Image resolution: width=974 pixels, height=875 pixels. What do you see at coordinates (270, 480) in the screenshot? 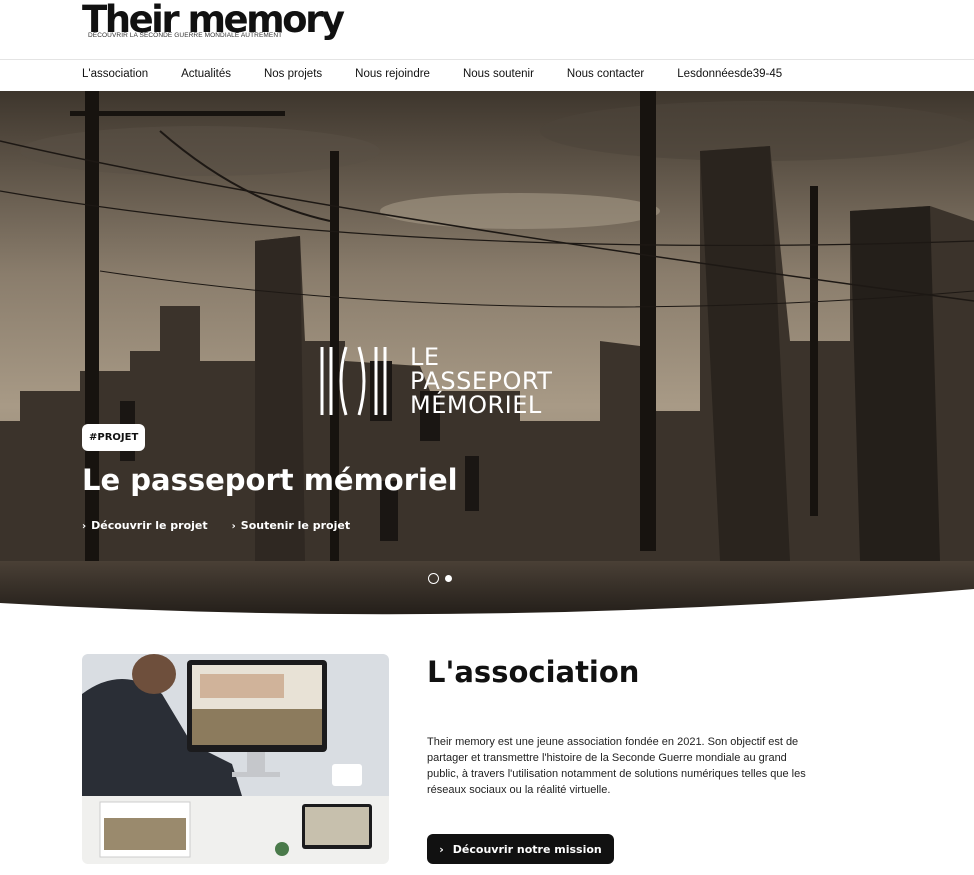
I see `hero-title: Le passeport mémoriel` at bounding box center [270, 480].